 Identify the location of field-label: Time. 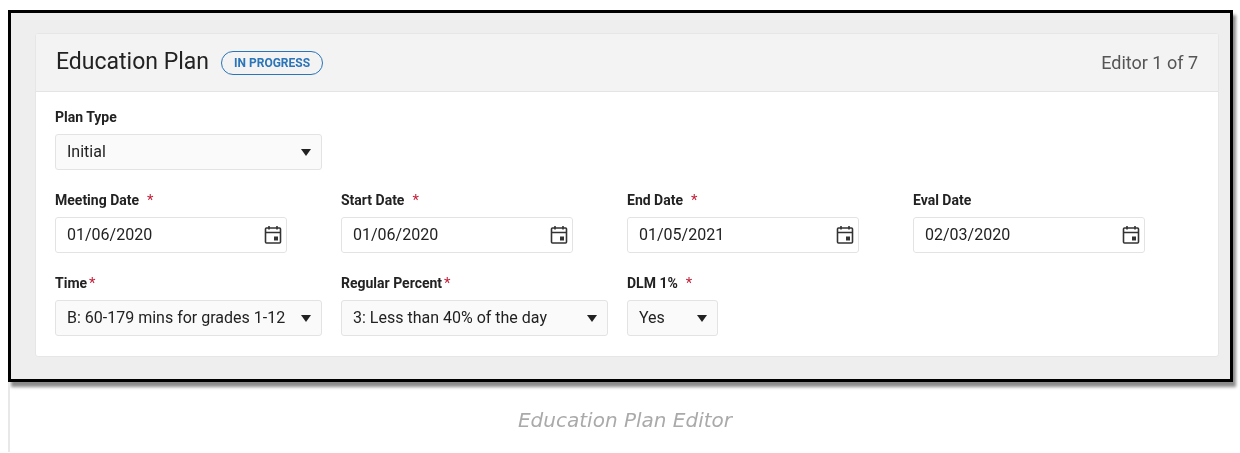
(71, 283).